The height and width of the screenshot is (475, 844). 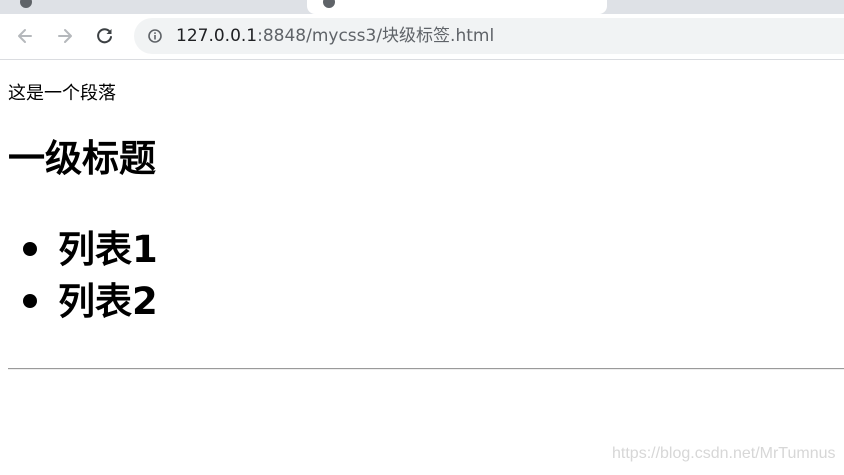 I want to click on url-host: 127.0.0.1, so click(x=217, y=36).